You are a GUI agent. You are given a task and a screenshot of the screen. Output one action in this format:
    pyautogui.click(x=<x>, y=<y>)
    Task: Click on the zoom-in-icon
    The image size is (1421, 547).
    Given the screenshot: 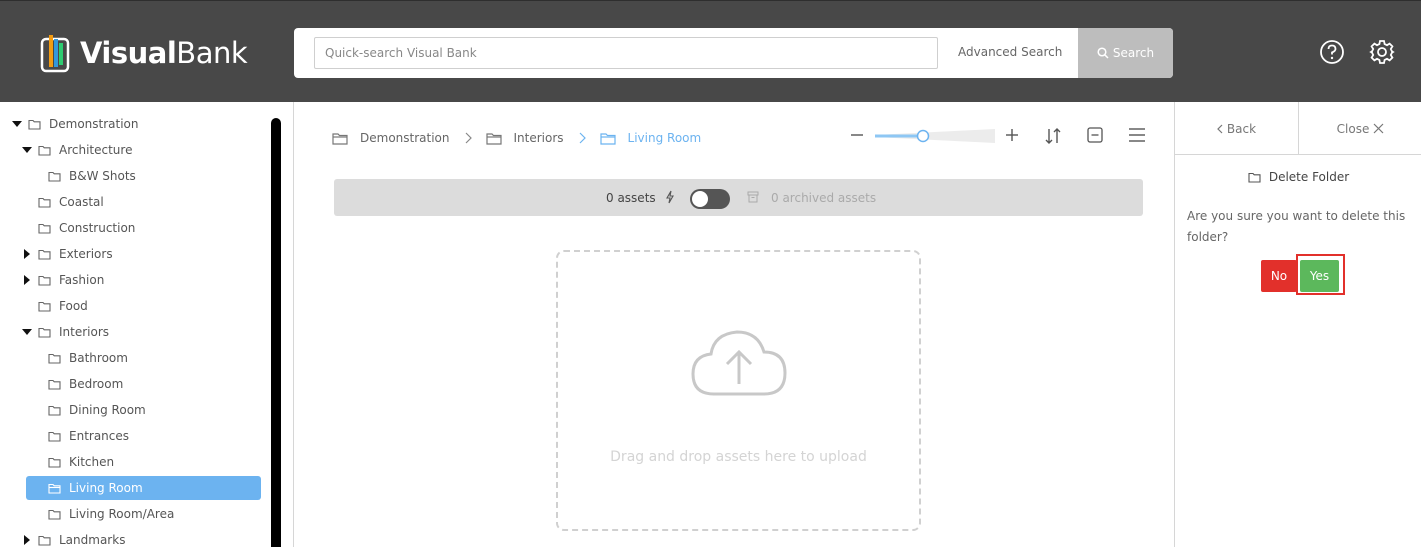 What is the action you would take?
    pyautogui.click(x=1012, y=135)
    